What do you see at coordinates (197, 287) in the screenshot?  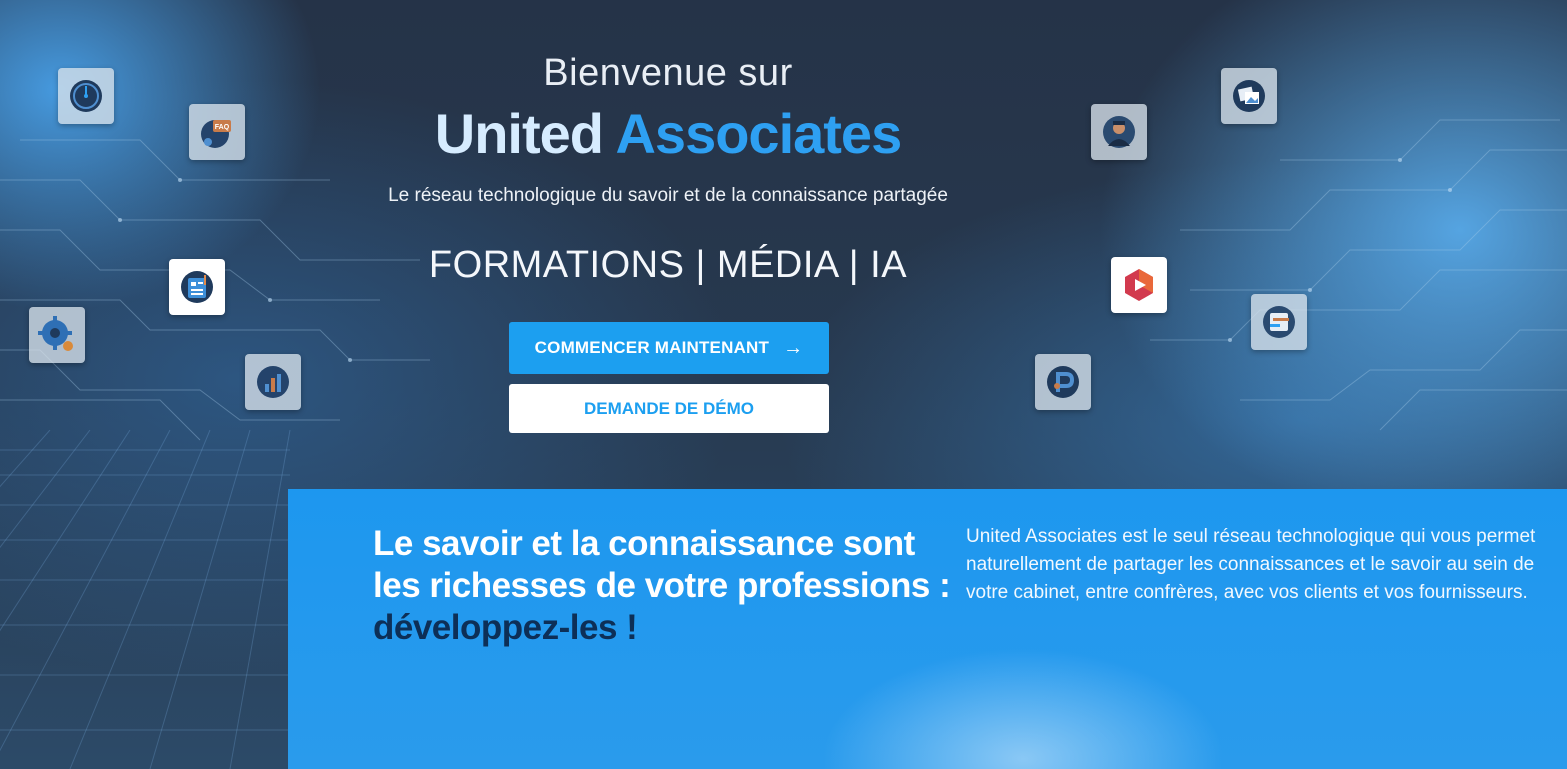 I see `document-list-icon` at bounding box center [197, 287].